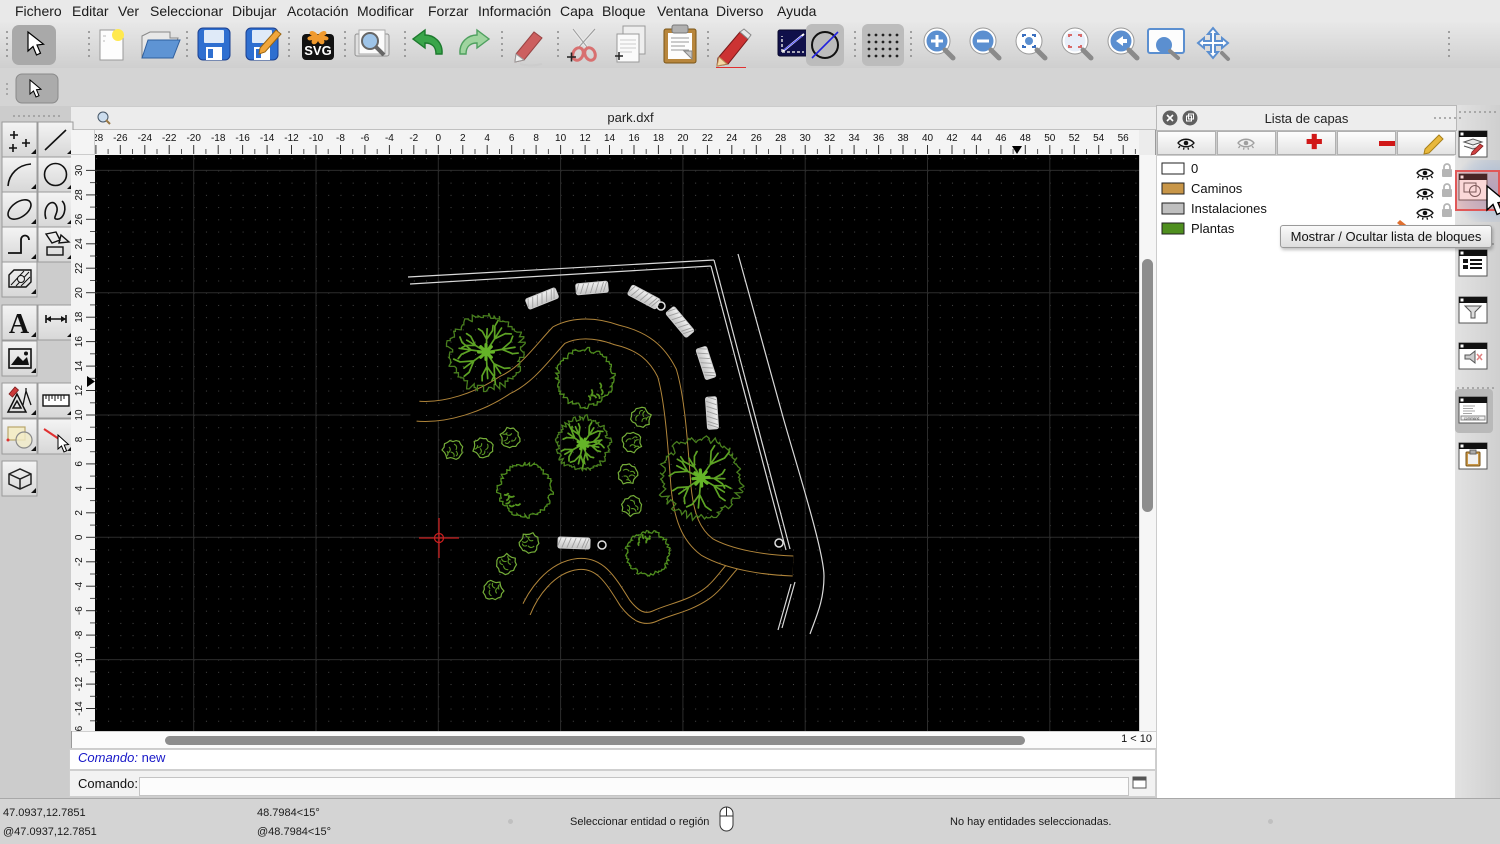 This screenshot has width=1500, height=844. Describe the element at coordinates (1026, 138) in the screenshot. I see `svg-text: 48` at that location.